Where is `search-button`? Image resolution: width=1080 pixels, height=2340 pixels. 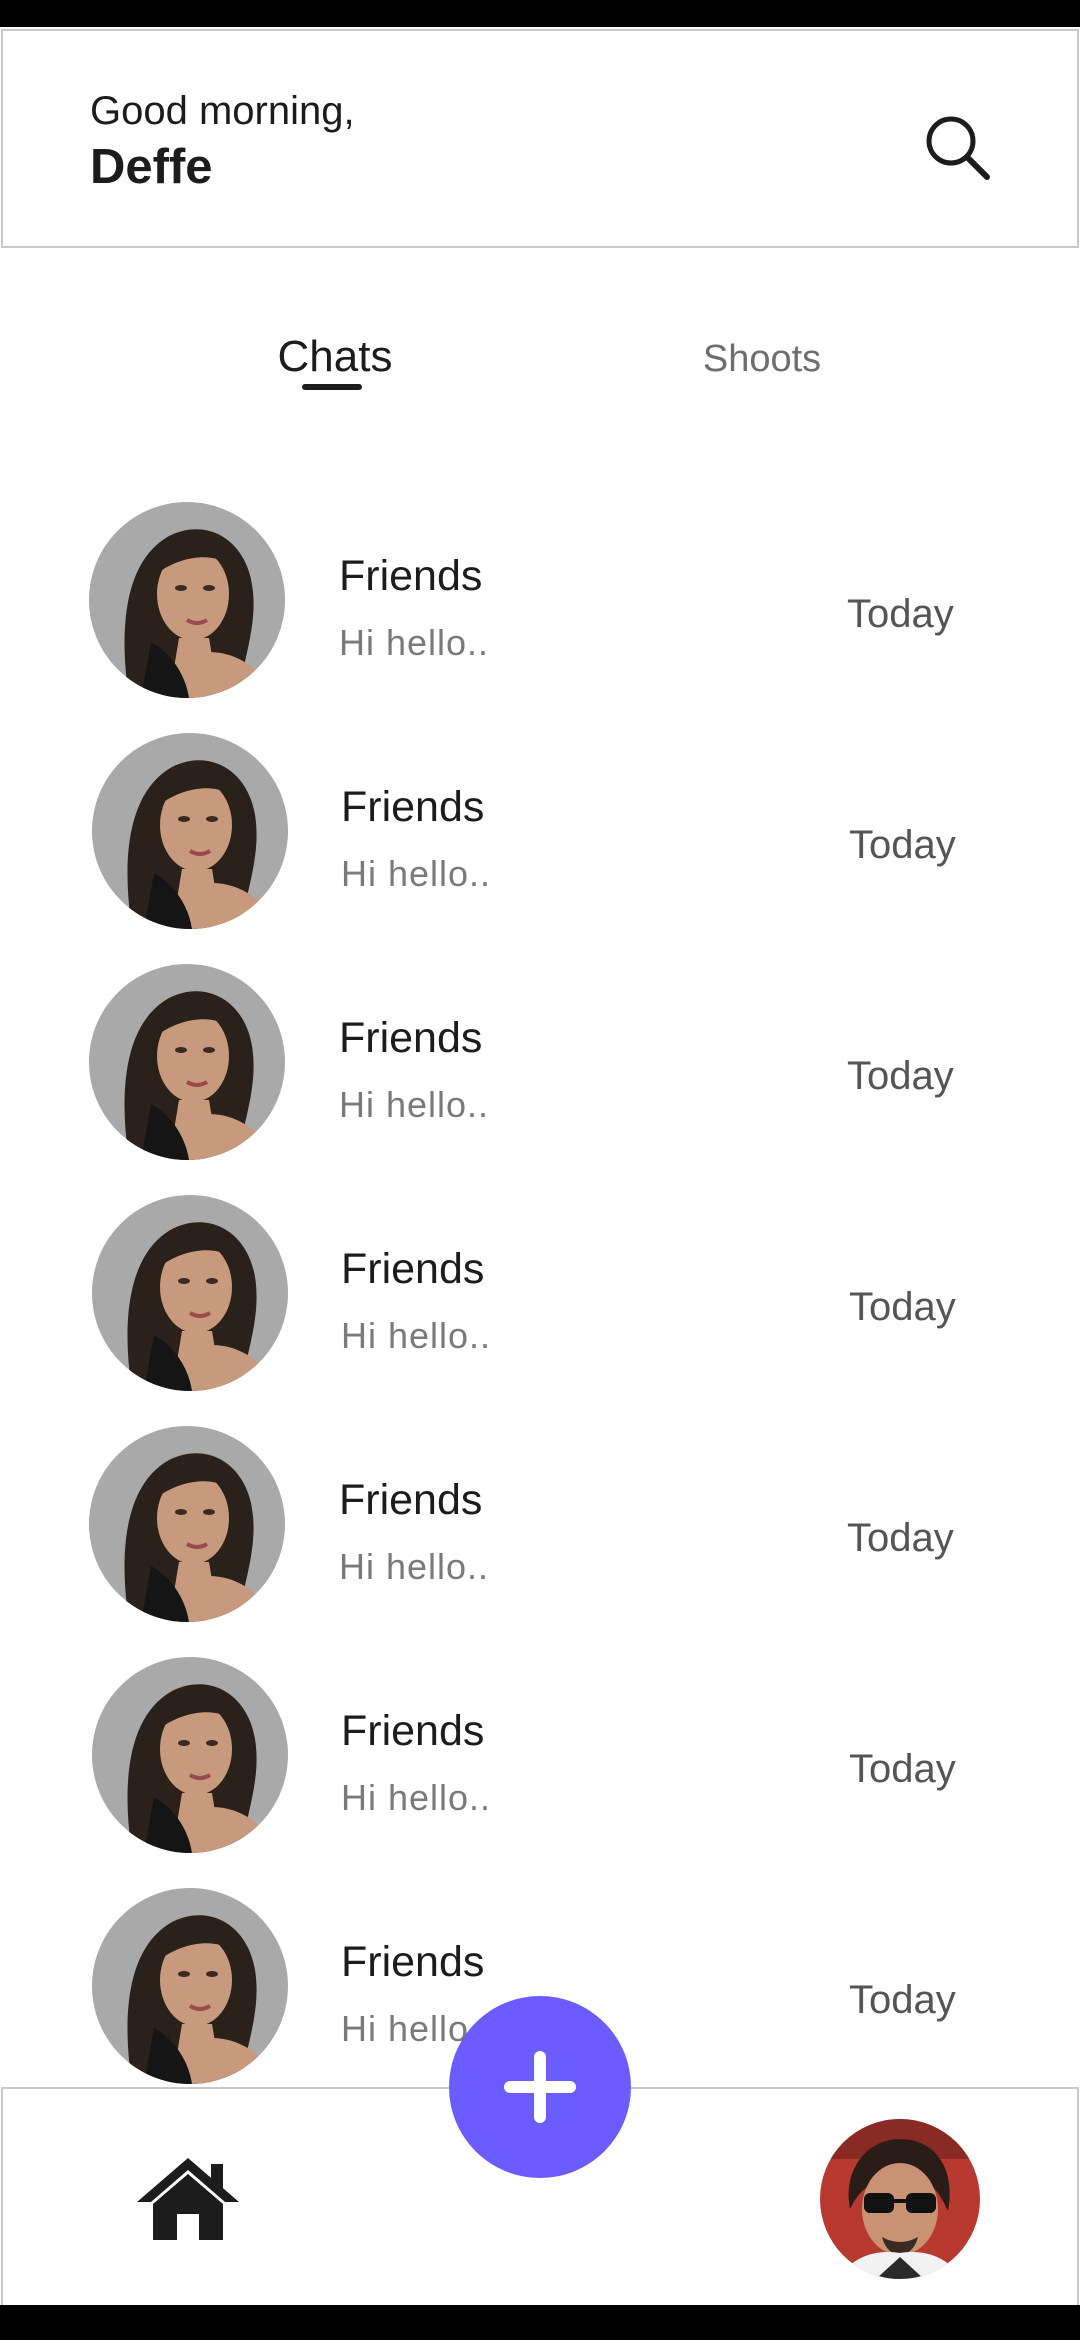
search-button is located at coordinates (957, 147).